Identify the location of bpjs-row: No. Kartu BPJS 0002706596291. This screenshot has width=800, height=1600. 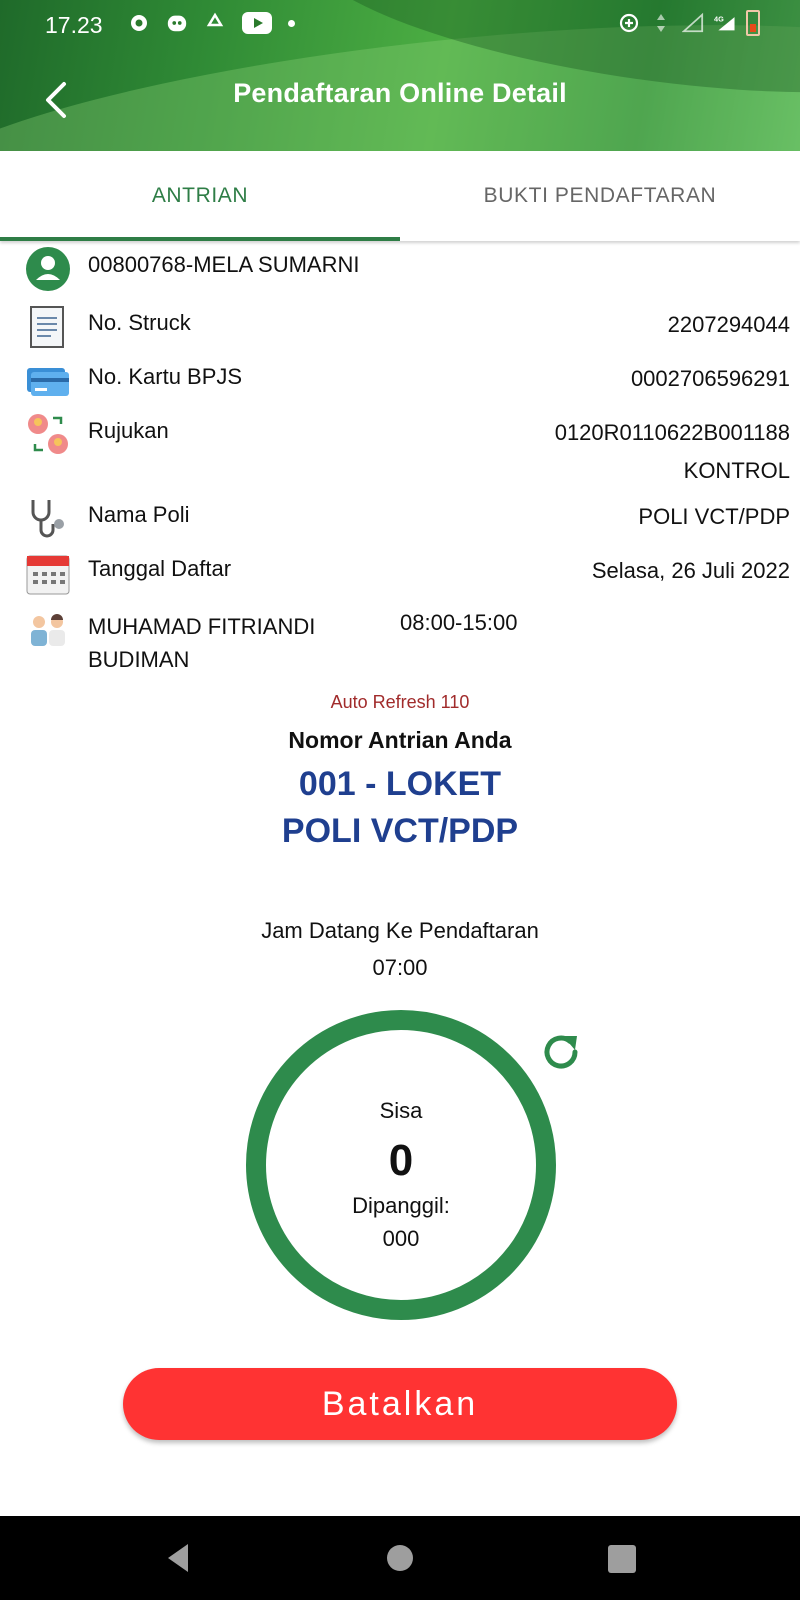
(400, 381).